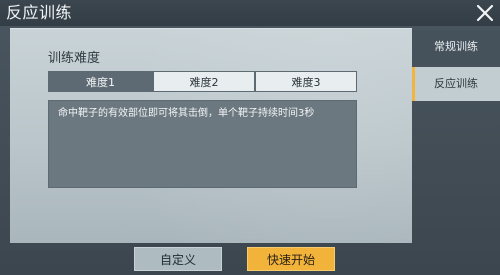  Describe the element at coordinates (456, 47) in the screenshot. I see `tab-normal-training: 常规训练` at that location.